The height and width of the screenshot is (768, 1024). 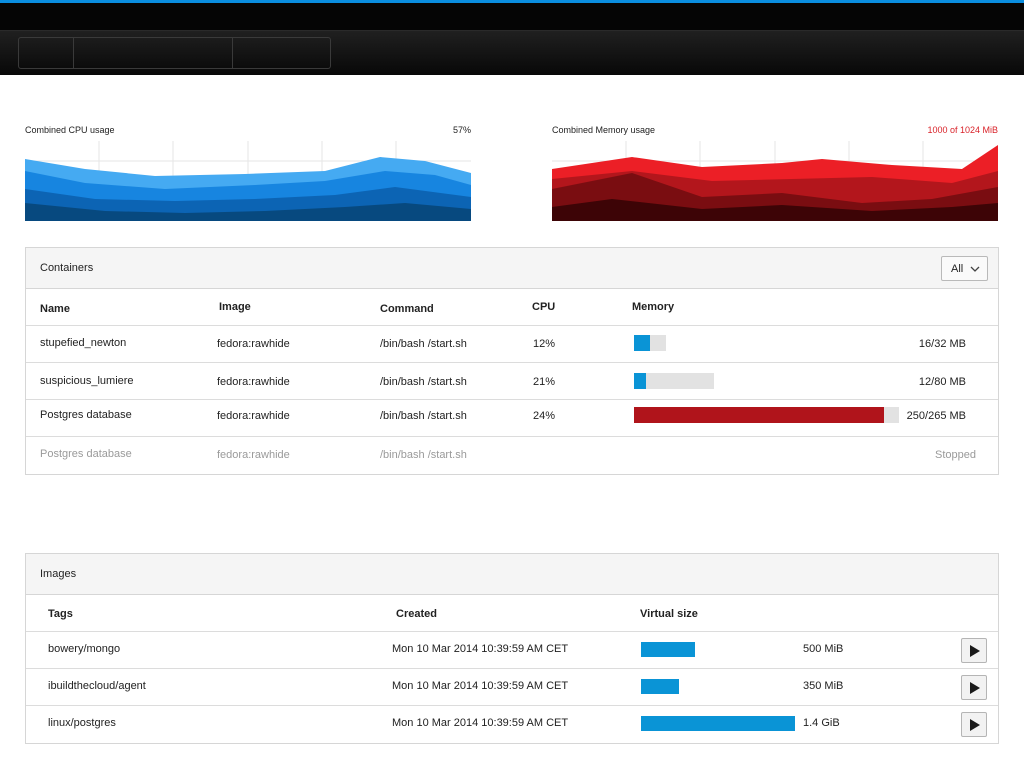 I want to click on col-header-memory: Memory, so click(x=653, y=307).